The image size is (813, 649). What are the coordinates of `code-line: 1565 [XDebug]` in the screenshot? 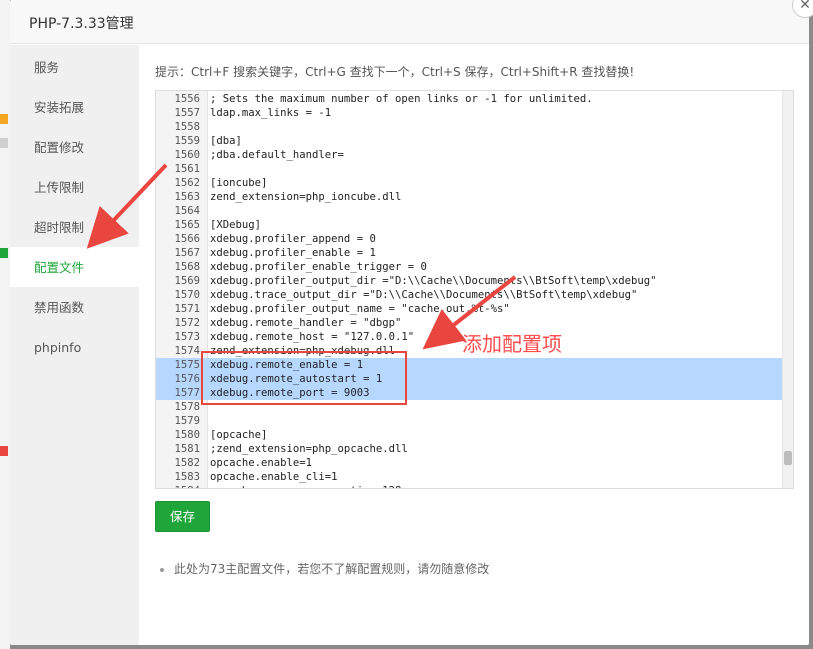 It's located at (470, 225).